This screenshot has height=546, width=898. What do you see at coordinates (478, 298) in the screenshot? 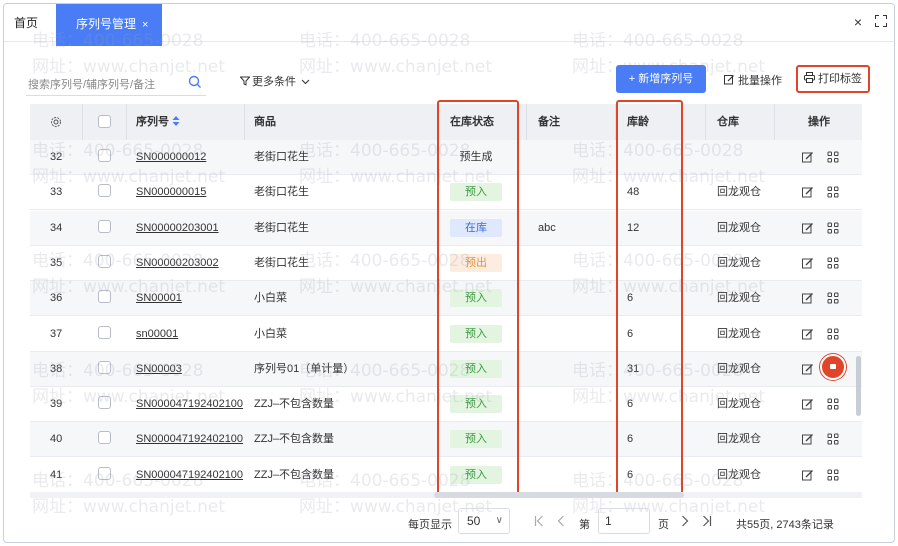
I see `status-column-highlight` at bounding box center [478, 298].